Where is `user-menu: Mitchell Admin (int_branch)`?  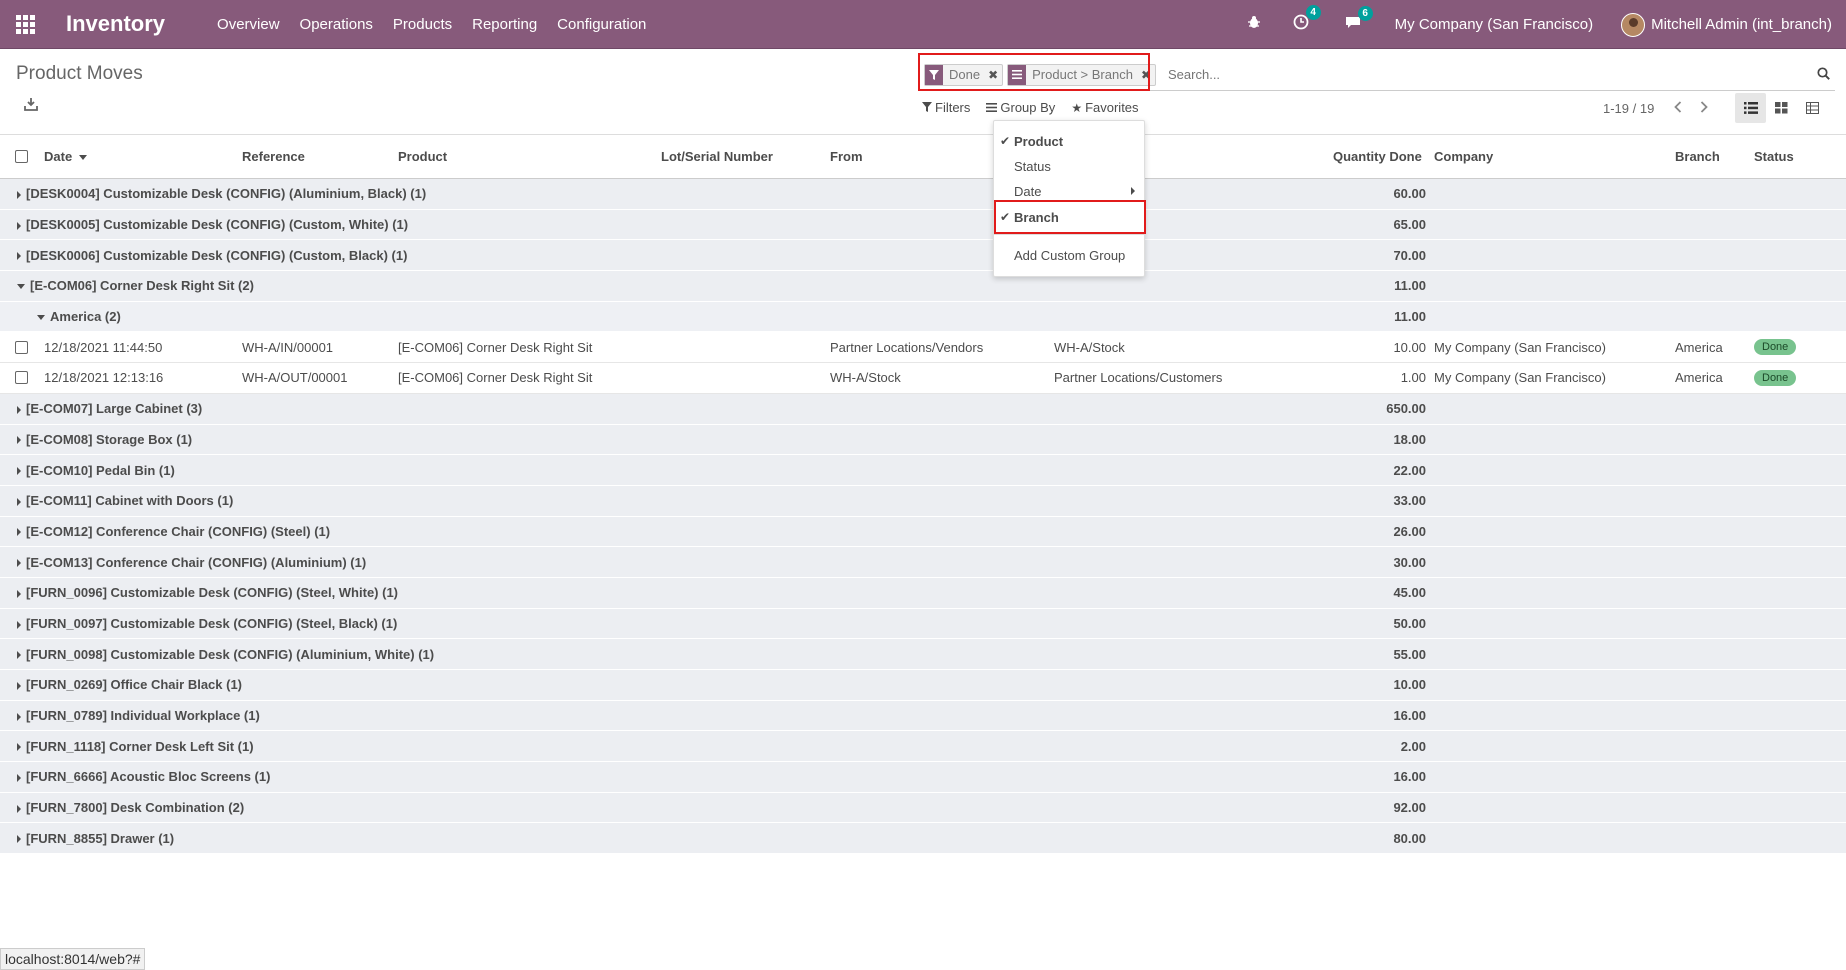
user-menu: Mitchell Admin (int_branch) is located at coordinates (1726, 24).